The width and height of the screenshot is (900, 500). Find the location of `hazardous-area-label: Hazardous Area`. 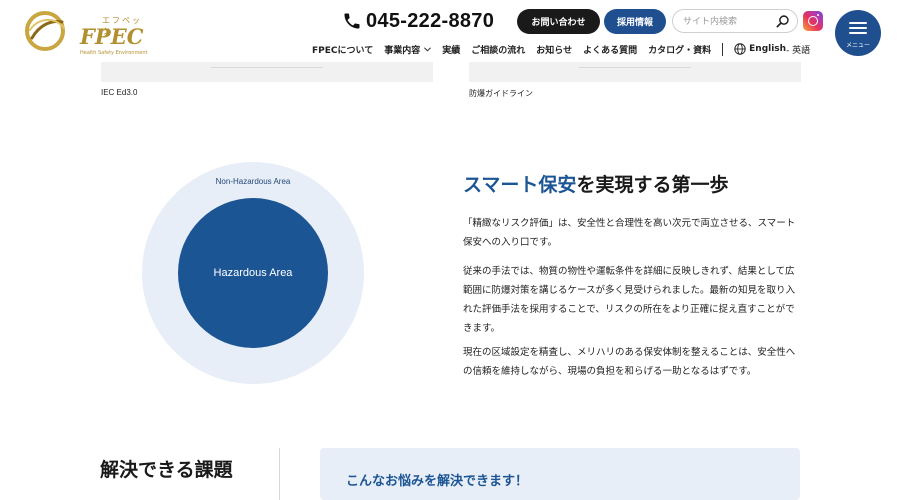

hazardous-area-label: Hazardous Area is located at coordinates (253, 273).